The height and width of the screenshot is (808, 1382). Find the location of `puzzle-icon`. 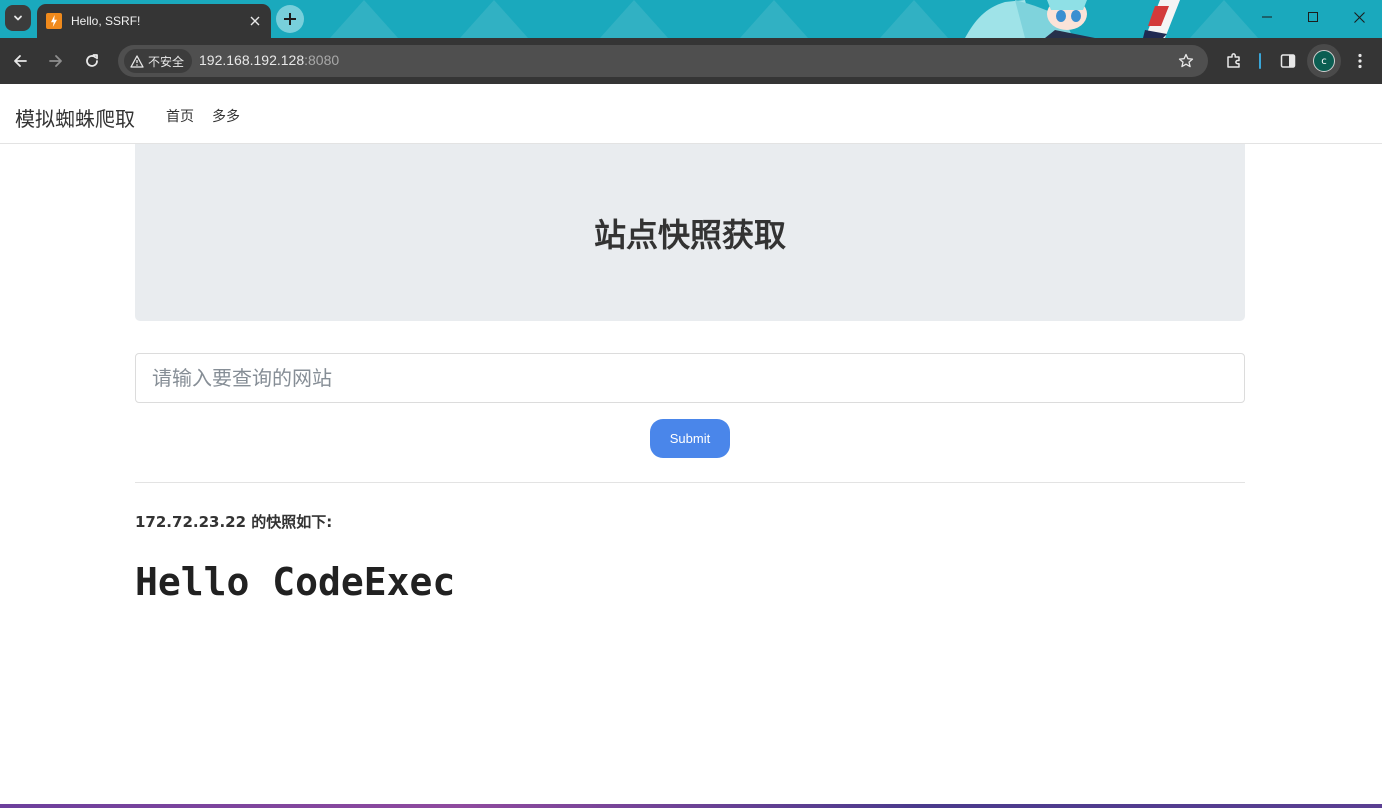

puzzle-icon is located at coordinates (1233, 60).